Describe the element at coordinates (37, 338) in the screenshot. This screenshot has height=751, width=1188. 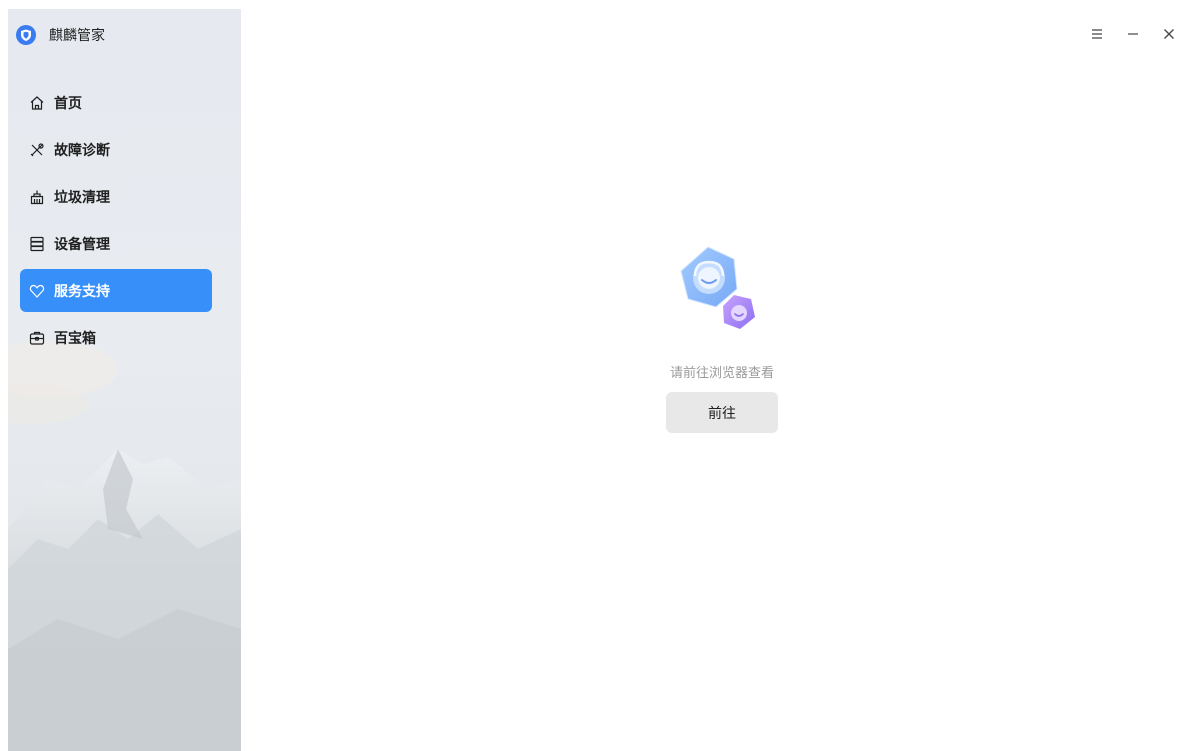
I see `toolbox-icon` at that location.